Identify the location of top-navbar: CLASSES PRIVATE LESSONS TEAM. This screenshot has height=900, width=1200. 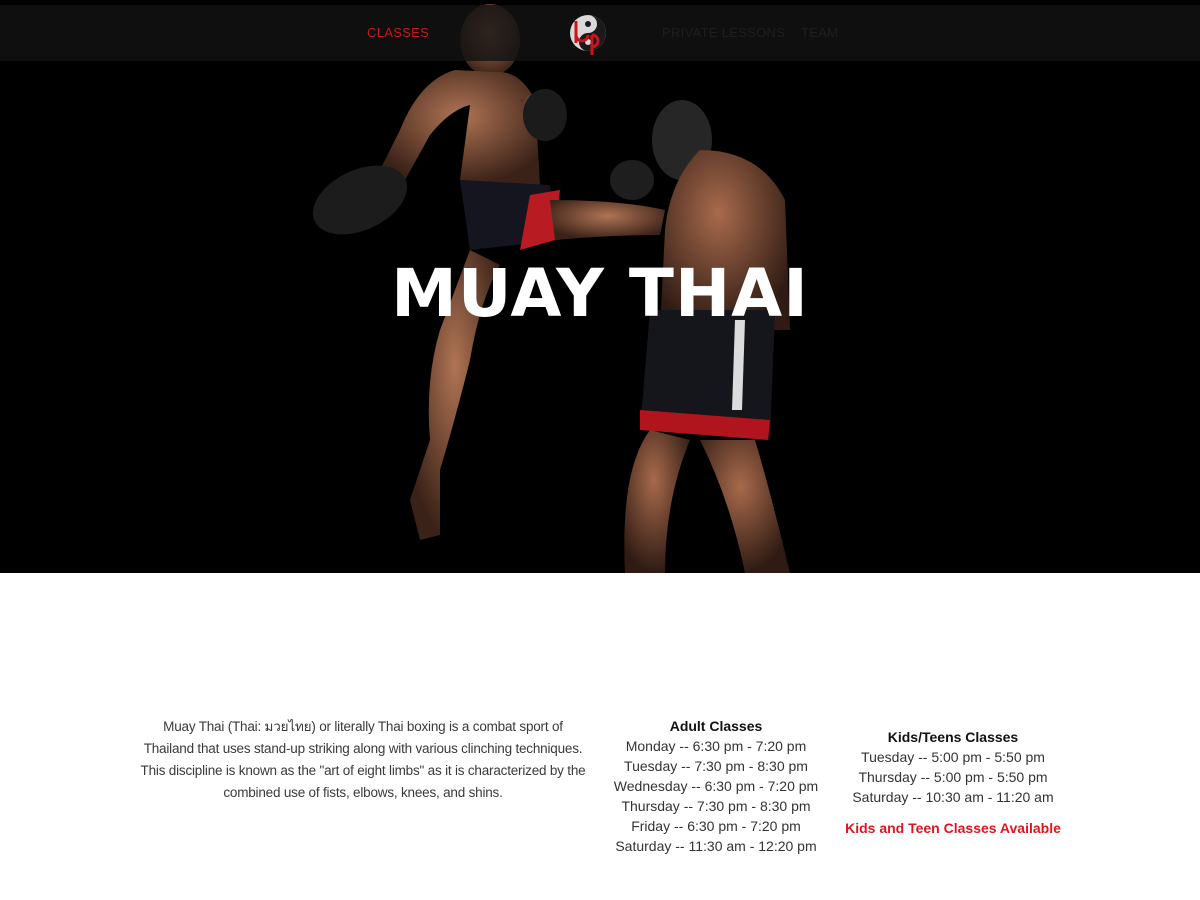
(600, 33).